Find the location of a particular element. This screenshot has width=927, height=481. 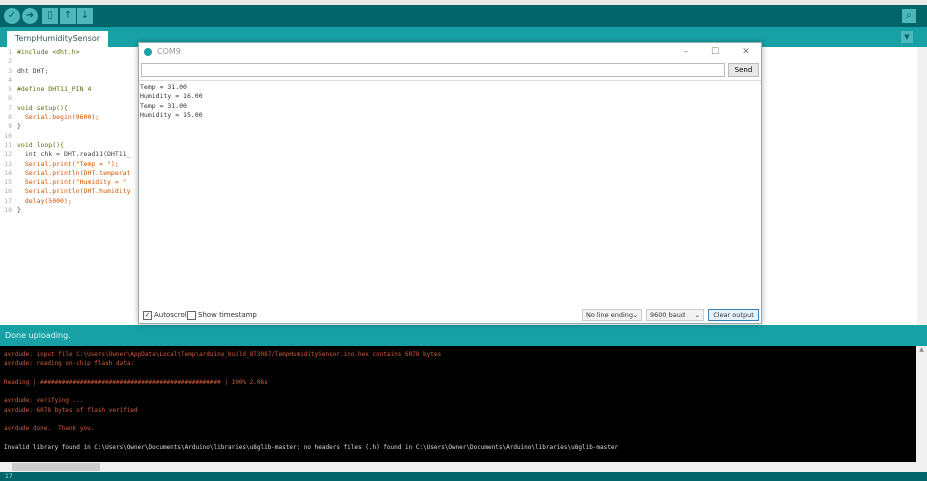

line-number: 5 is located at coordinates (10, 89).